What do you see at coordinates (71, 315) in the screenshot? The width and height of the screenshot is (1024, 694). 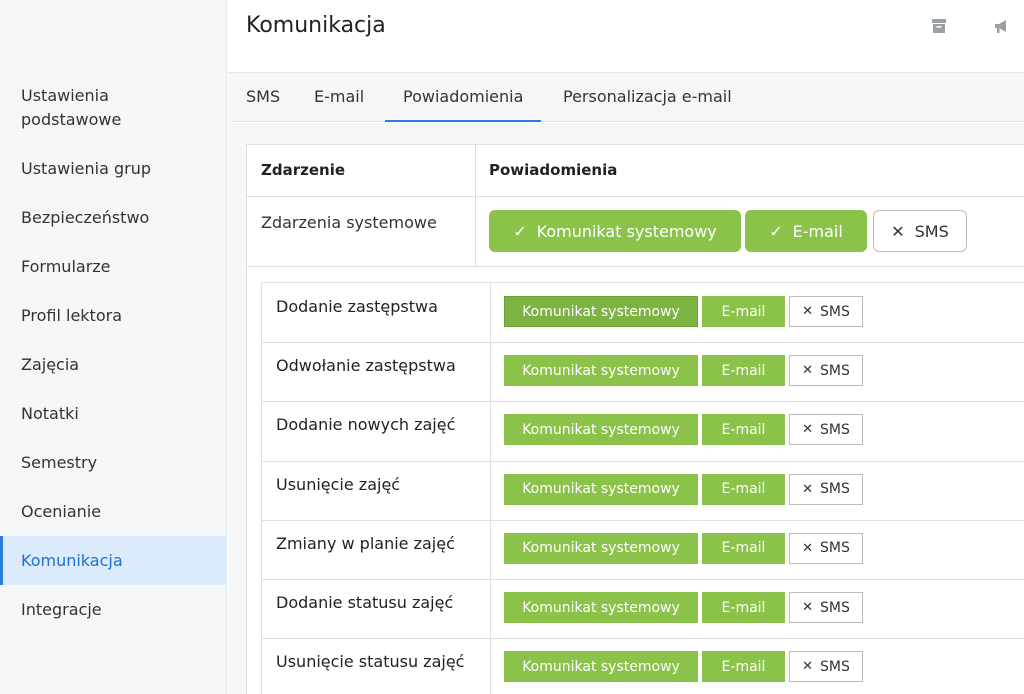 I see `sidebar-item-label: Profil lektora` at bounding box center [71, 315].